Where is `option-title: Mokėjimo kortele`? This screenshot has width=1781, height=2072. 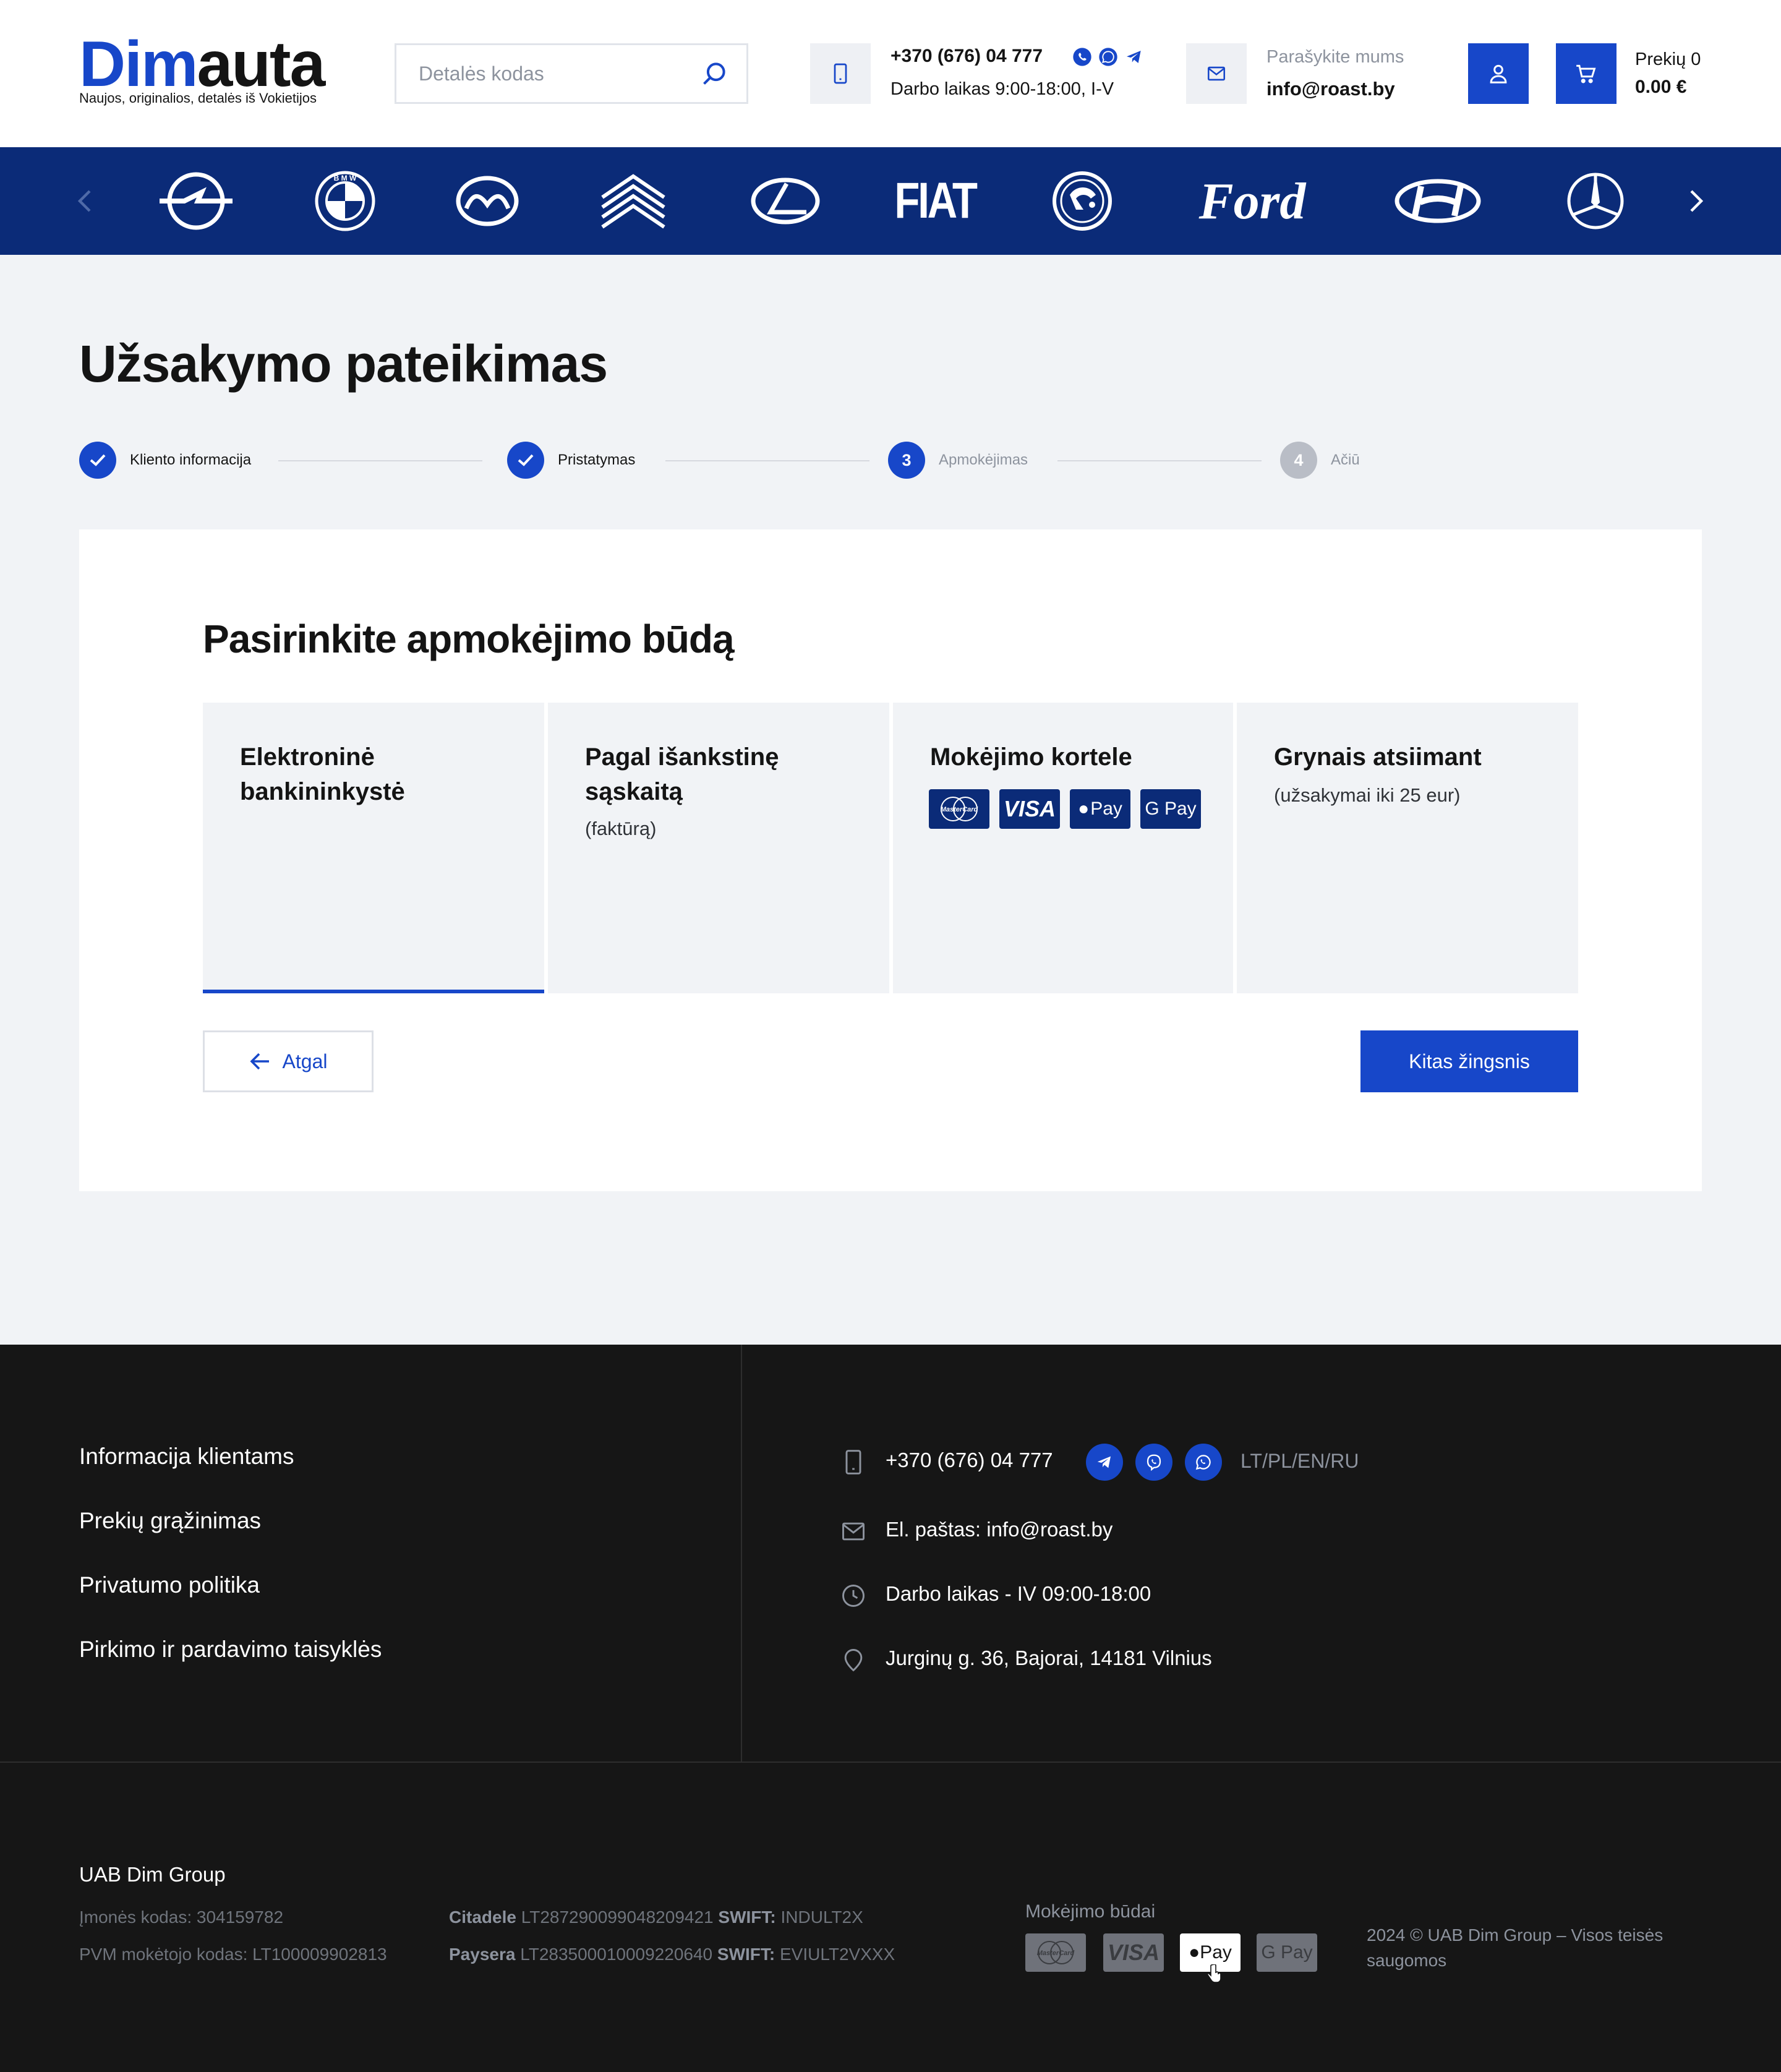
option-title: Mokėjimo kortele is located at coordinates (1031, 757).